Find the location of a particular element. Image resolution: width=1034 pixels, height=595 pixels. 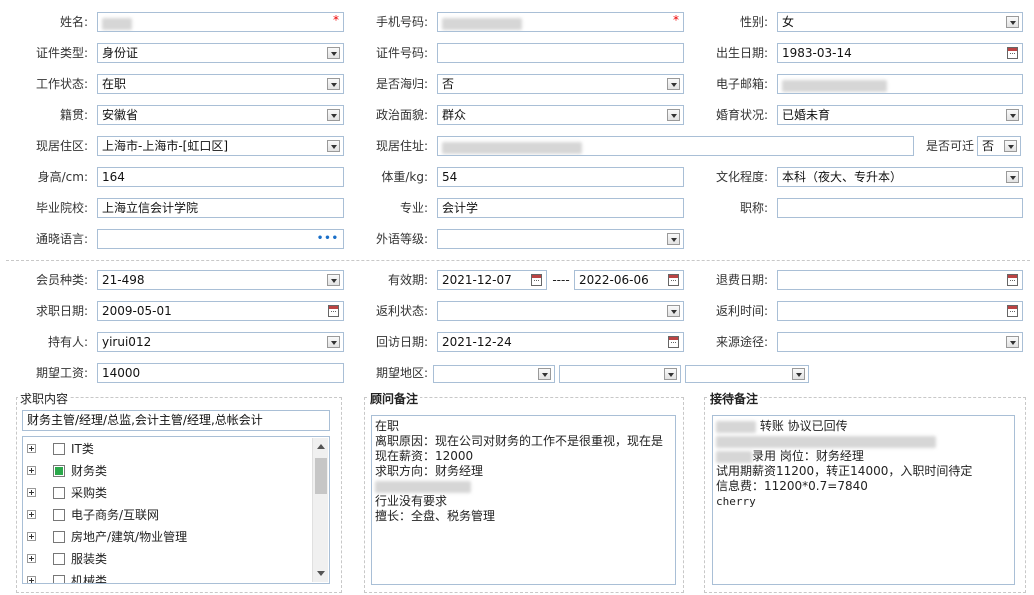

native-place-label: 籍贯: is located at coordinates (73, 115).